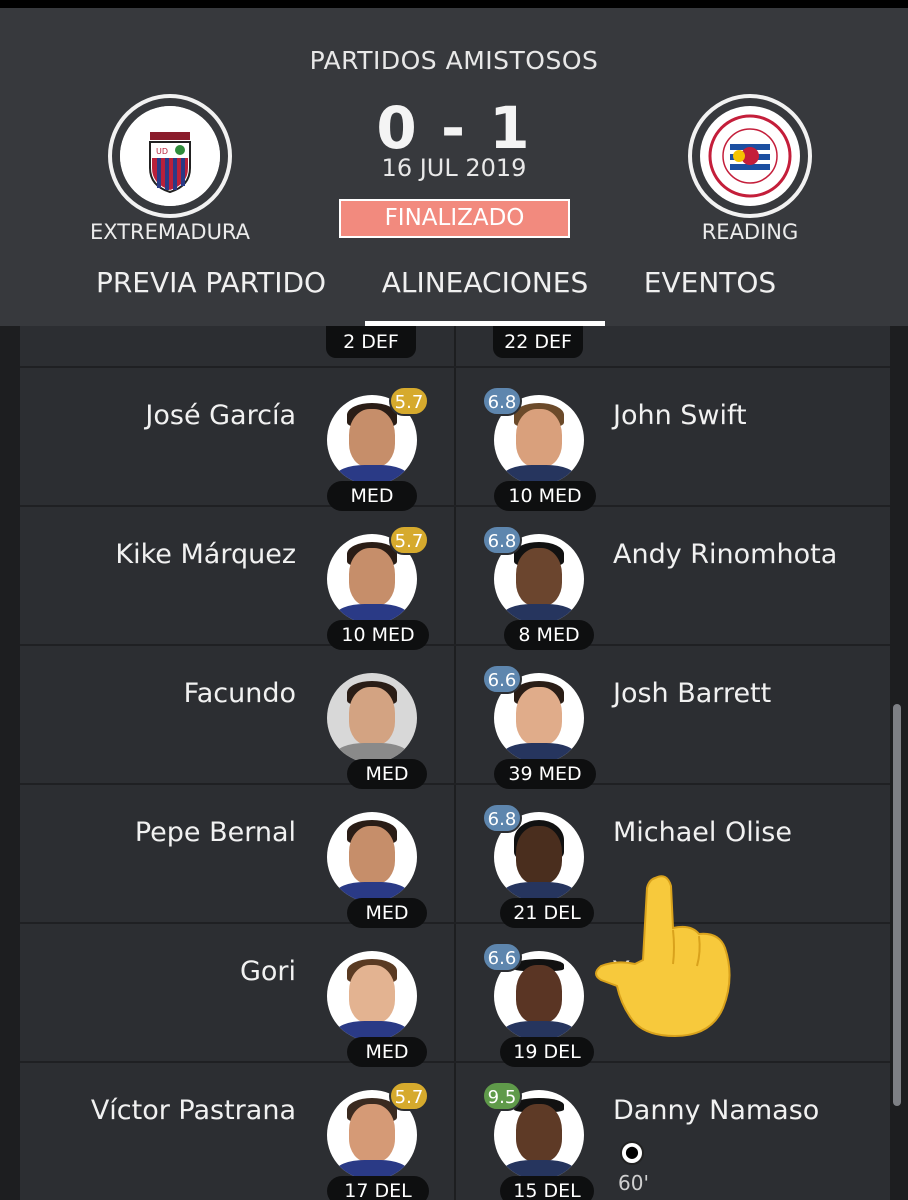 The width and height of the screenshot is (908, 1200). I want to click on pointing-hand-emoji-icon, so click(663, 956).